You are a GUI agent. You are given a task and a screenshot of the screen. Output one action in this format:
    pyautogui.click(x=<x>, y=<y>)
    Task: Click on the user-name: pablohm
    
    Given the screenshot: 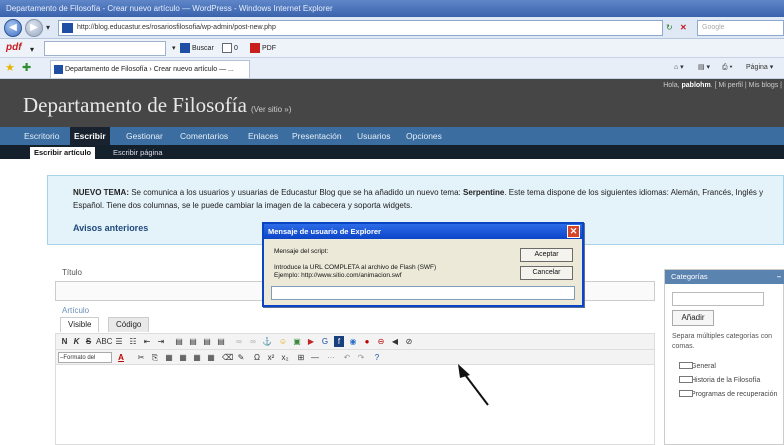 What is the action you would take?
    pyautogui.click(x=696, y=85)
    